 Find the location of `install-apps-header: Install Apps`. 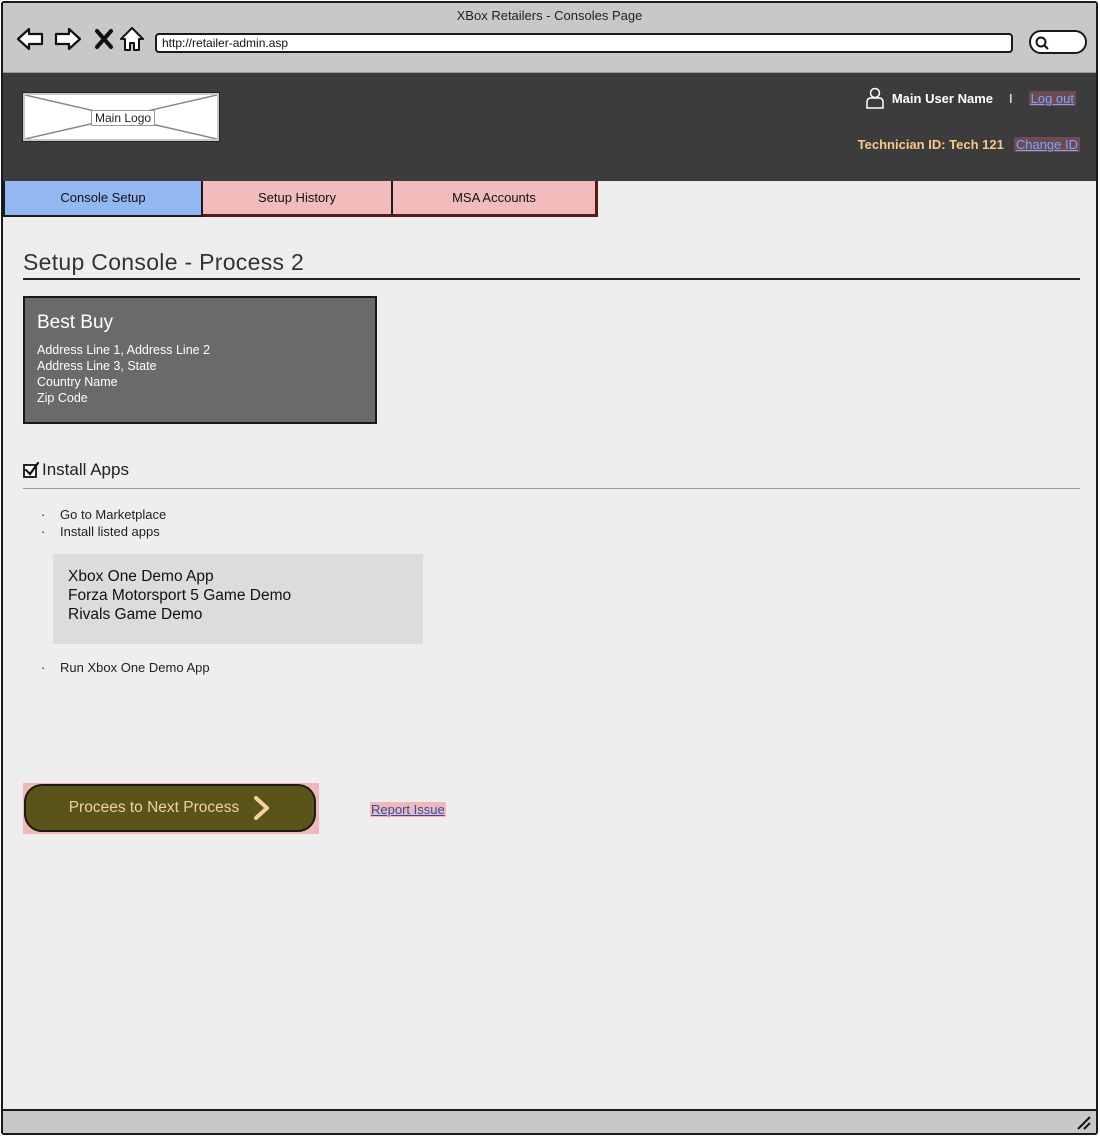

install-apps-header: Install Apps is located at coordinates (76, 470).